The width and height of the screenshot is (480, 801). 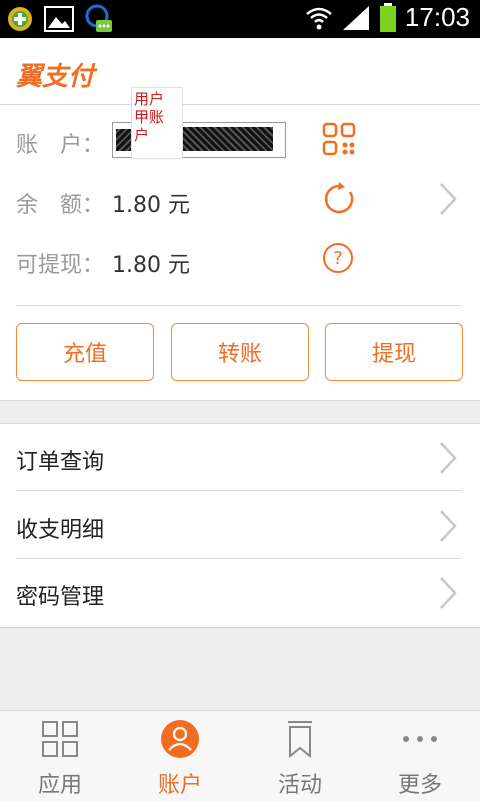 I want to click on withdrawable-label: 可提现：, so click(x=60, y=265).